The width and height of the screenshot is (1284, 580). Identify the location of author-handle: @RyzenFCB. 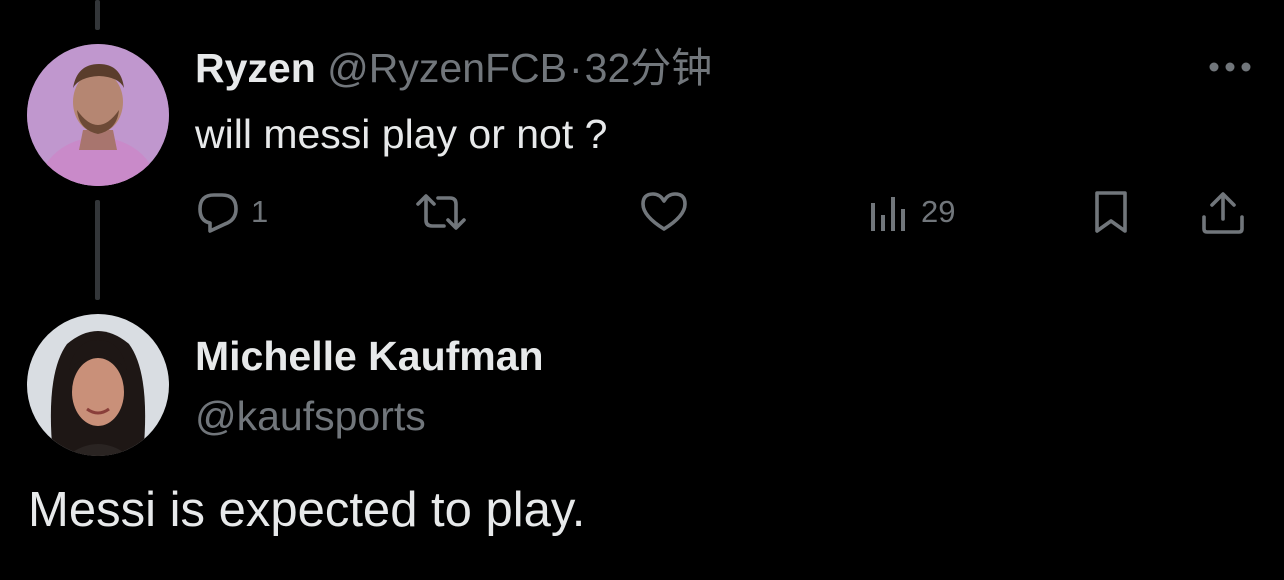
(447, 68).